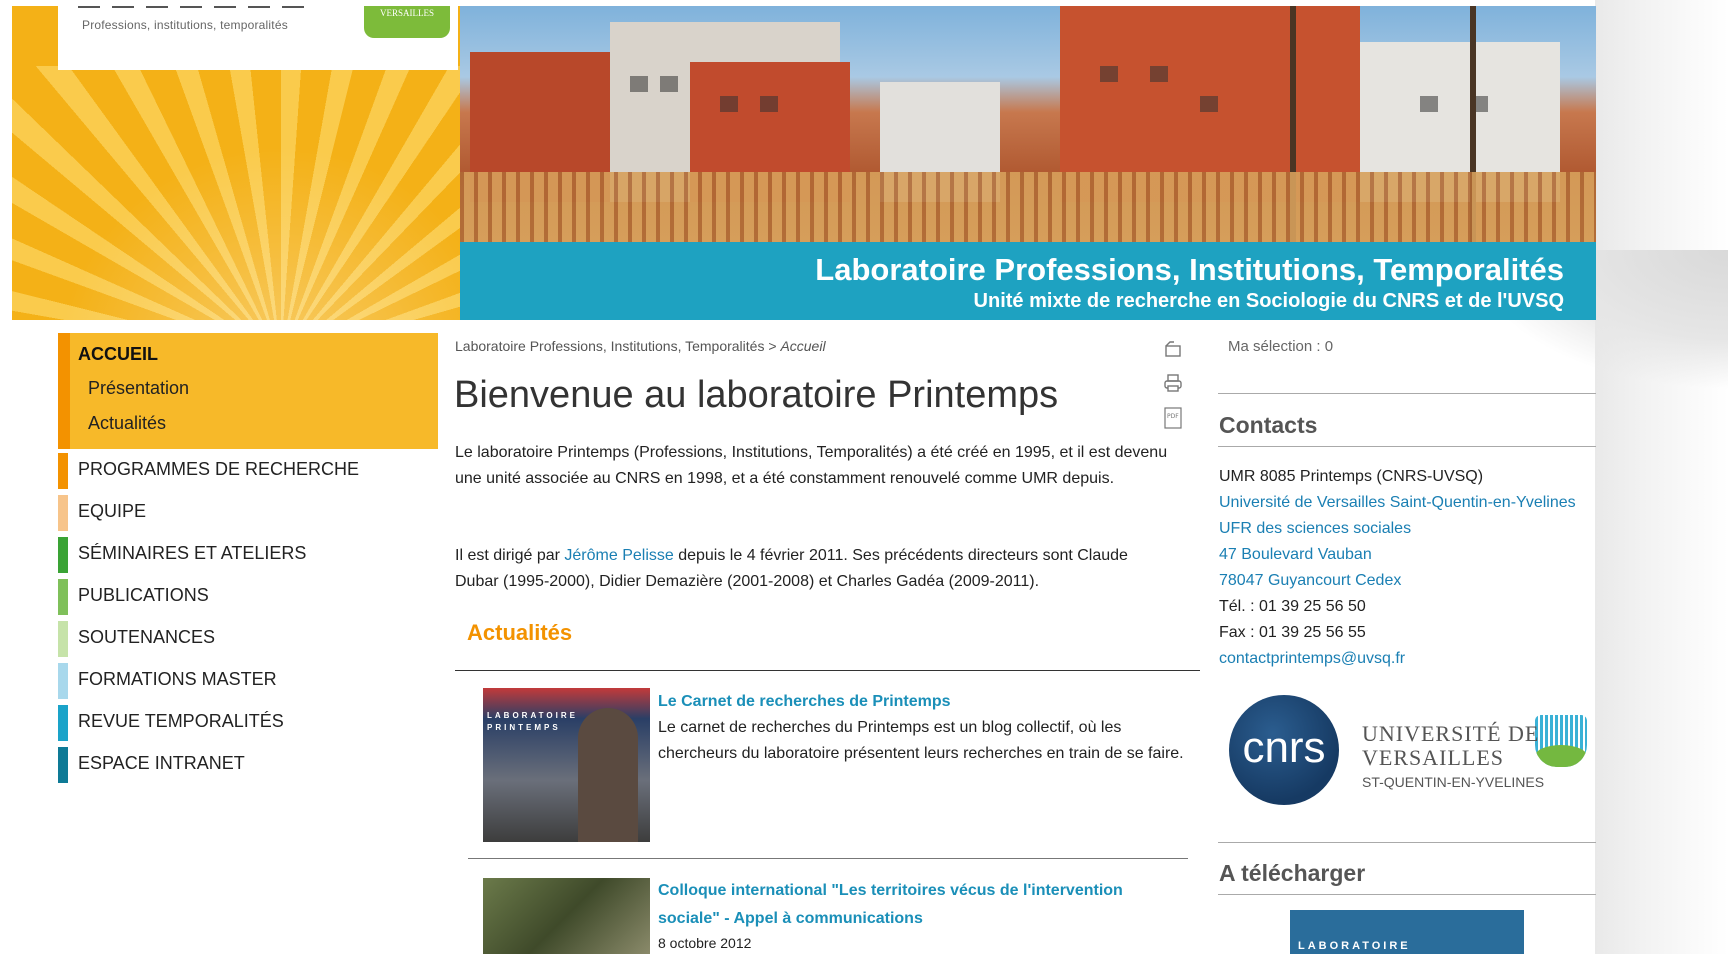 This screenshot has width=1728, height=954. What do you see at coordinates (185, 25) in the screenshot?
I see `logo-subtitle: Professions, institutions, temporalités` at bounding box center [185, 25].